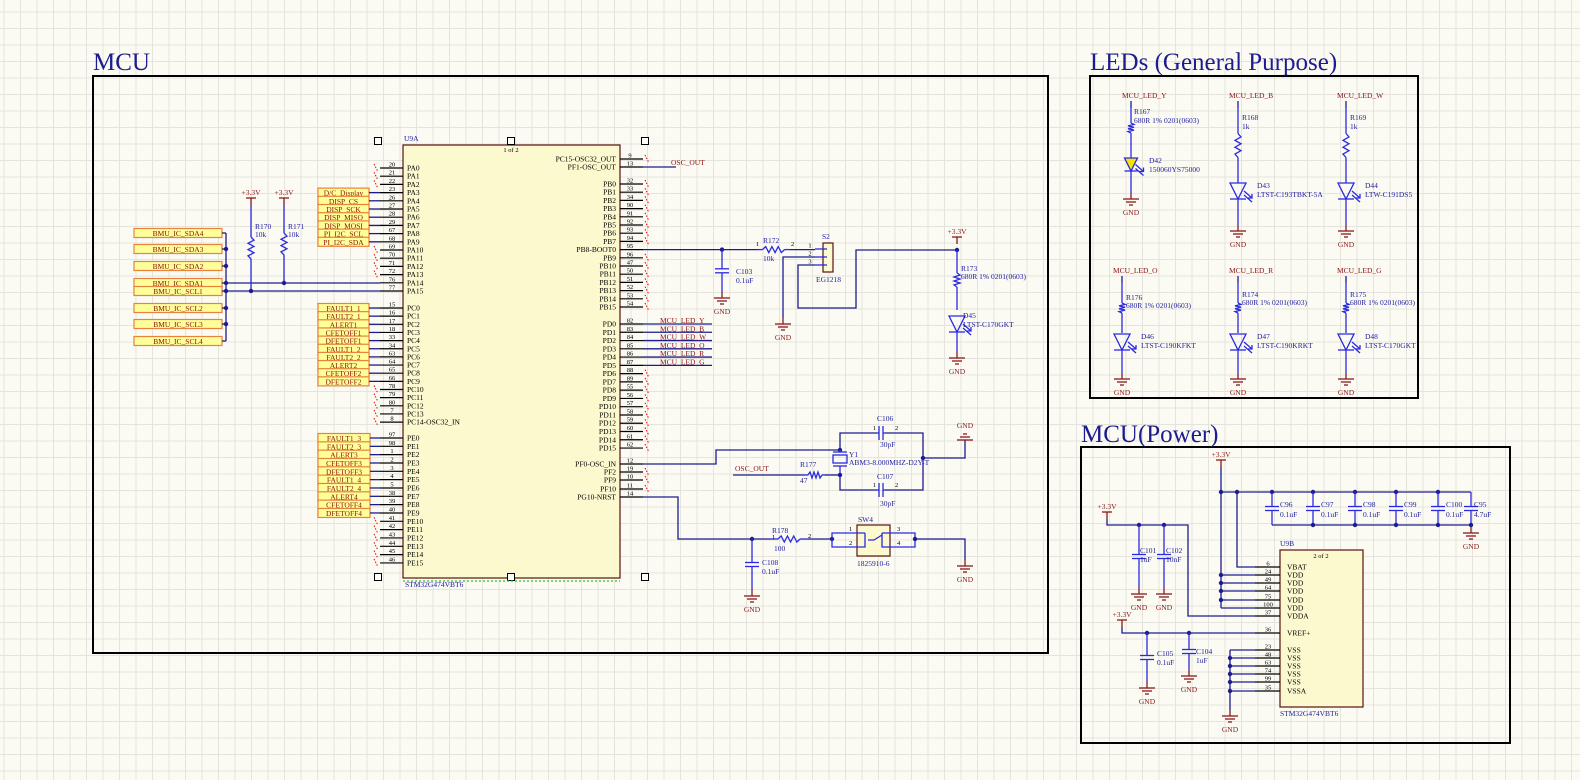 Image resolution: width=1580 pixels, height=780 pixels. Describe the element at coordinates (392, 329) in the screenshot. I see `pin-number: 18` at that location.